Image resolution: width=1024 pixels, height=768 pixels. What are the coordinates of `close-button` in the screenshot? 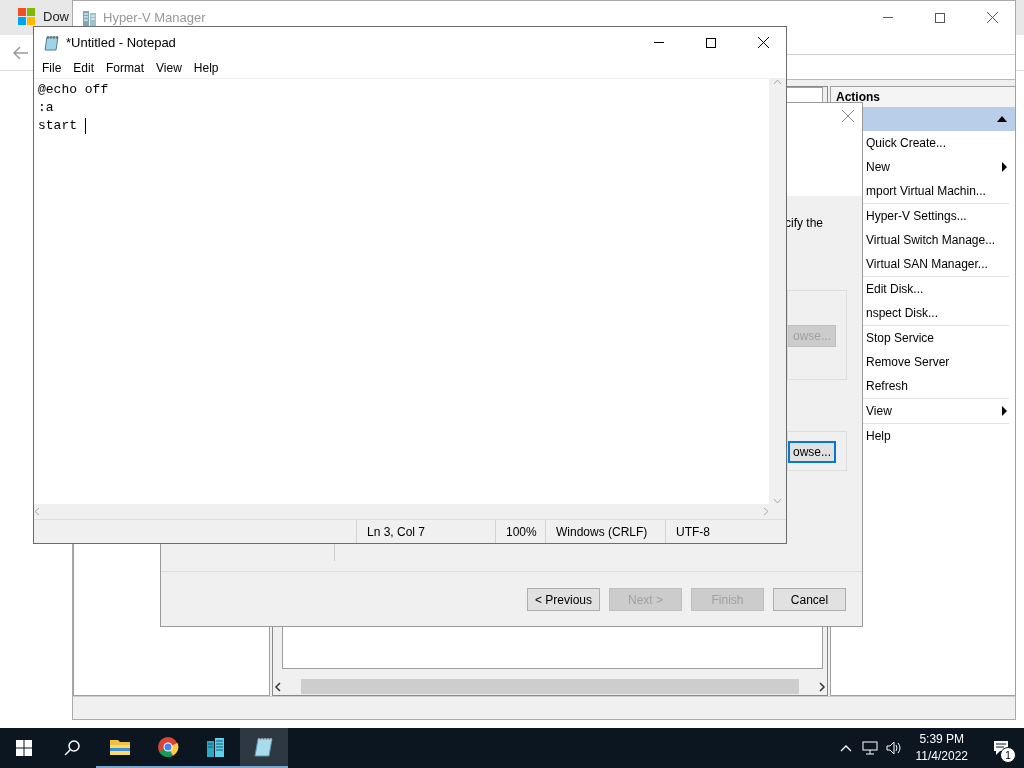 It's located at (848, 117).